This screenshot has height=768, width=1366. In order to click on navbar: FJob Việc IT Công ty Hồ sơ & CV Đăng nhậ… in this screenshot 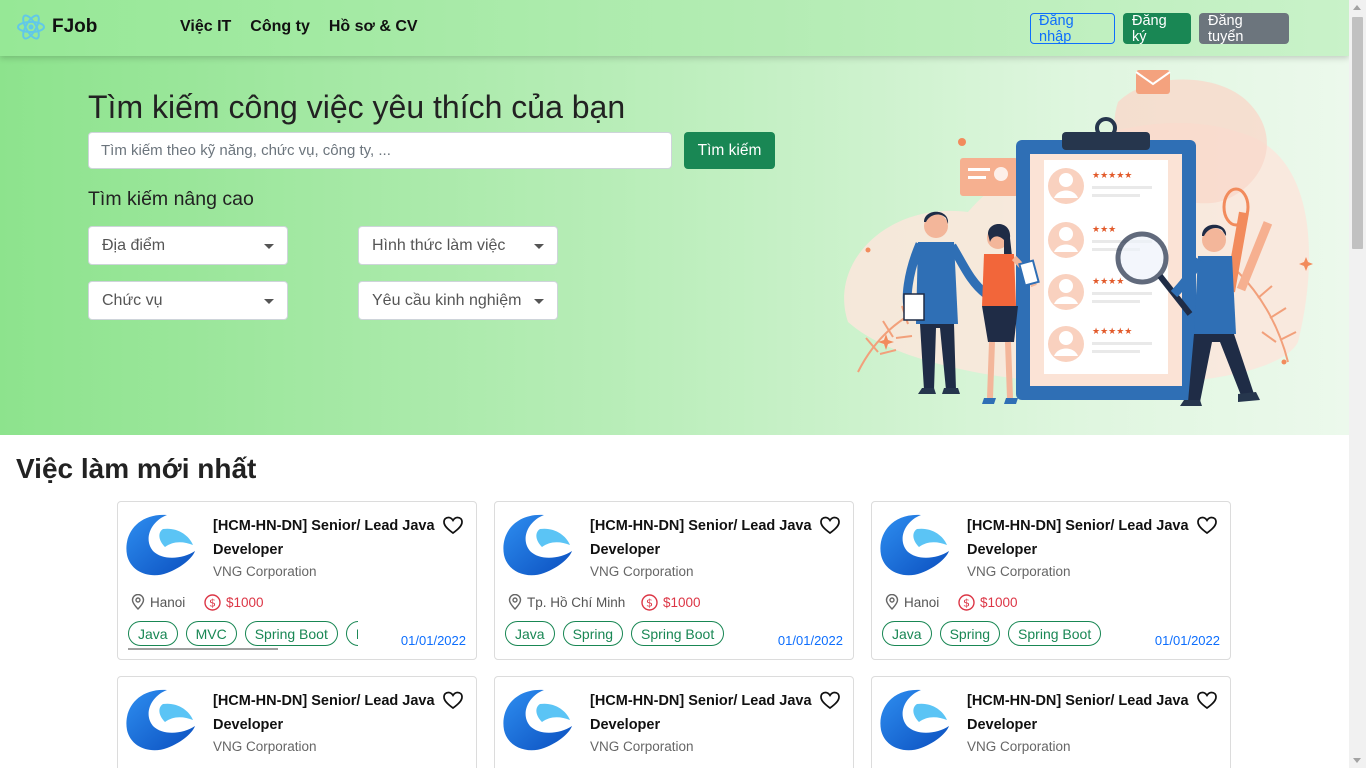, I will do `click(674, 28)`.